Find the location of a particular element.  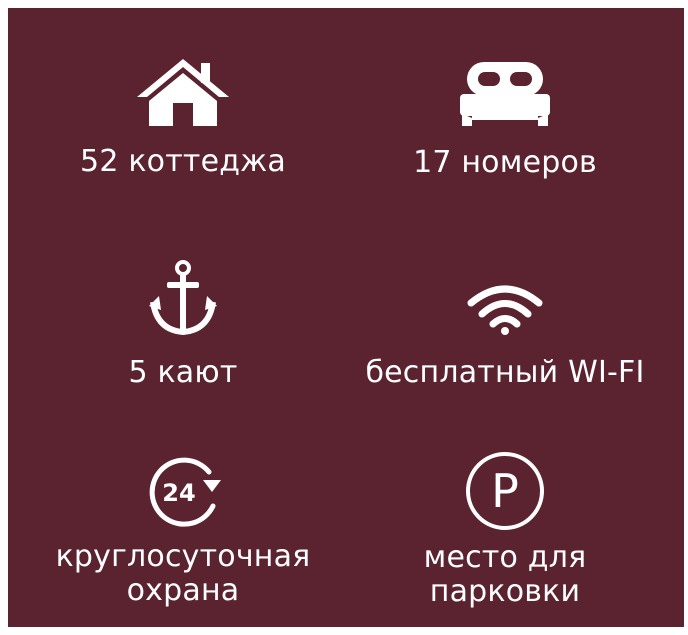

feature-label: 5 кают is located at coordinates (183, 372).